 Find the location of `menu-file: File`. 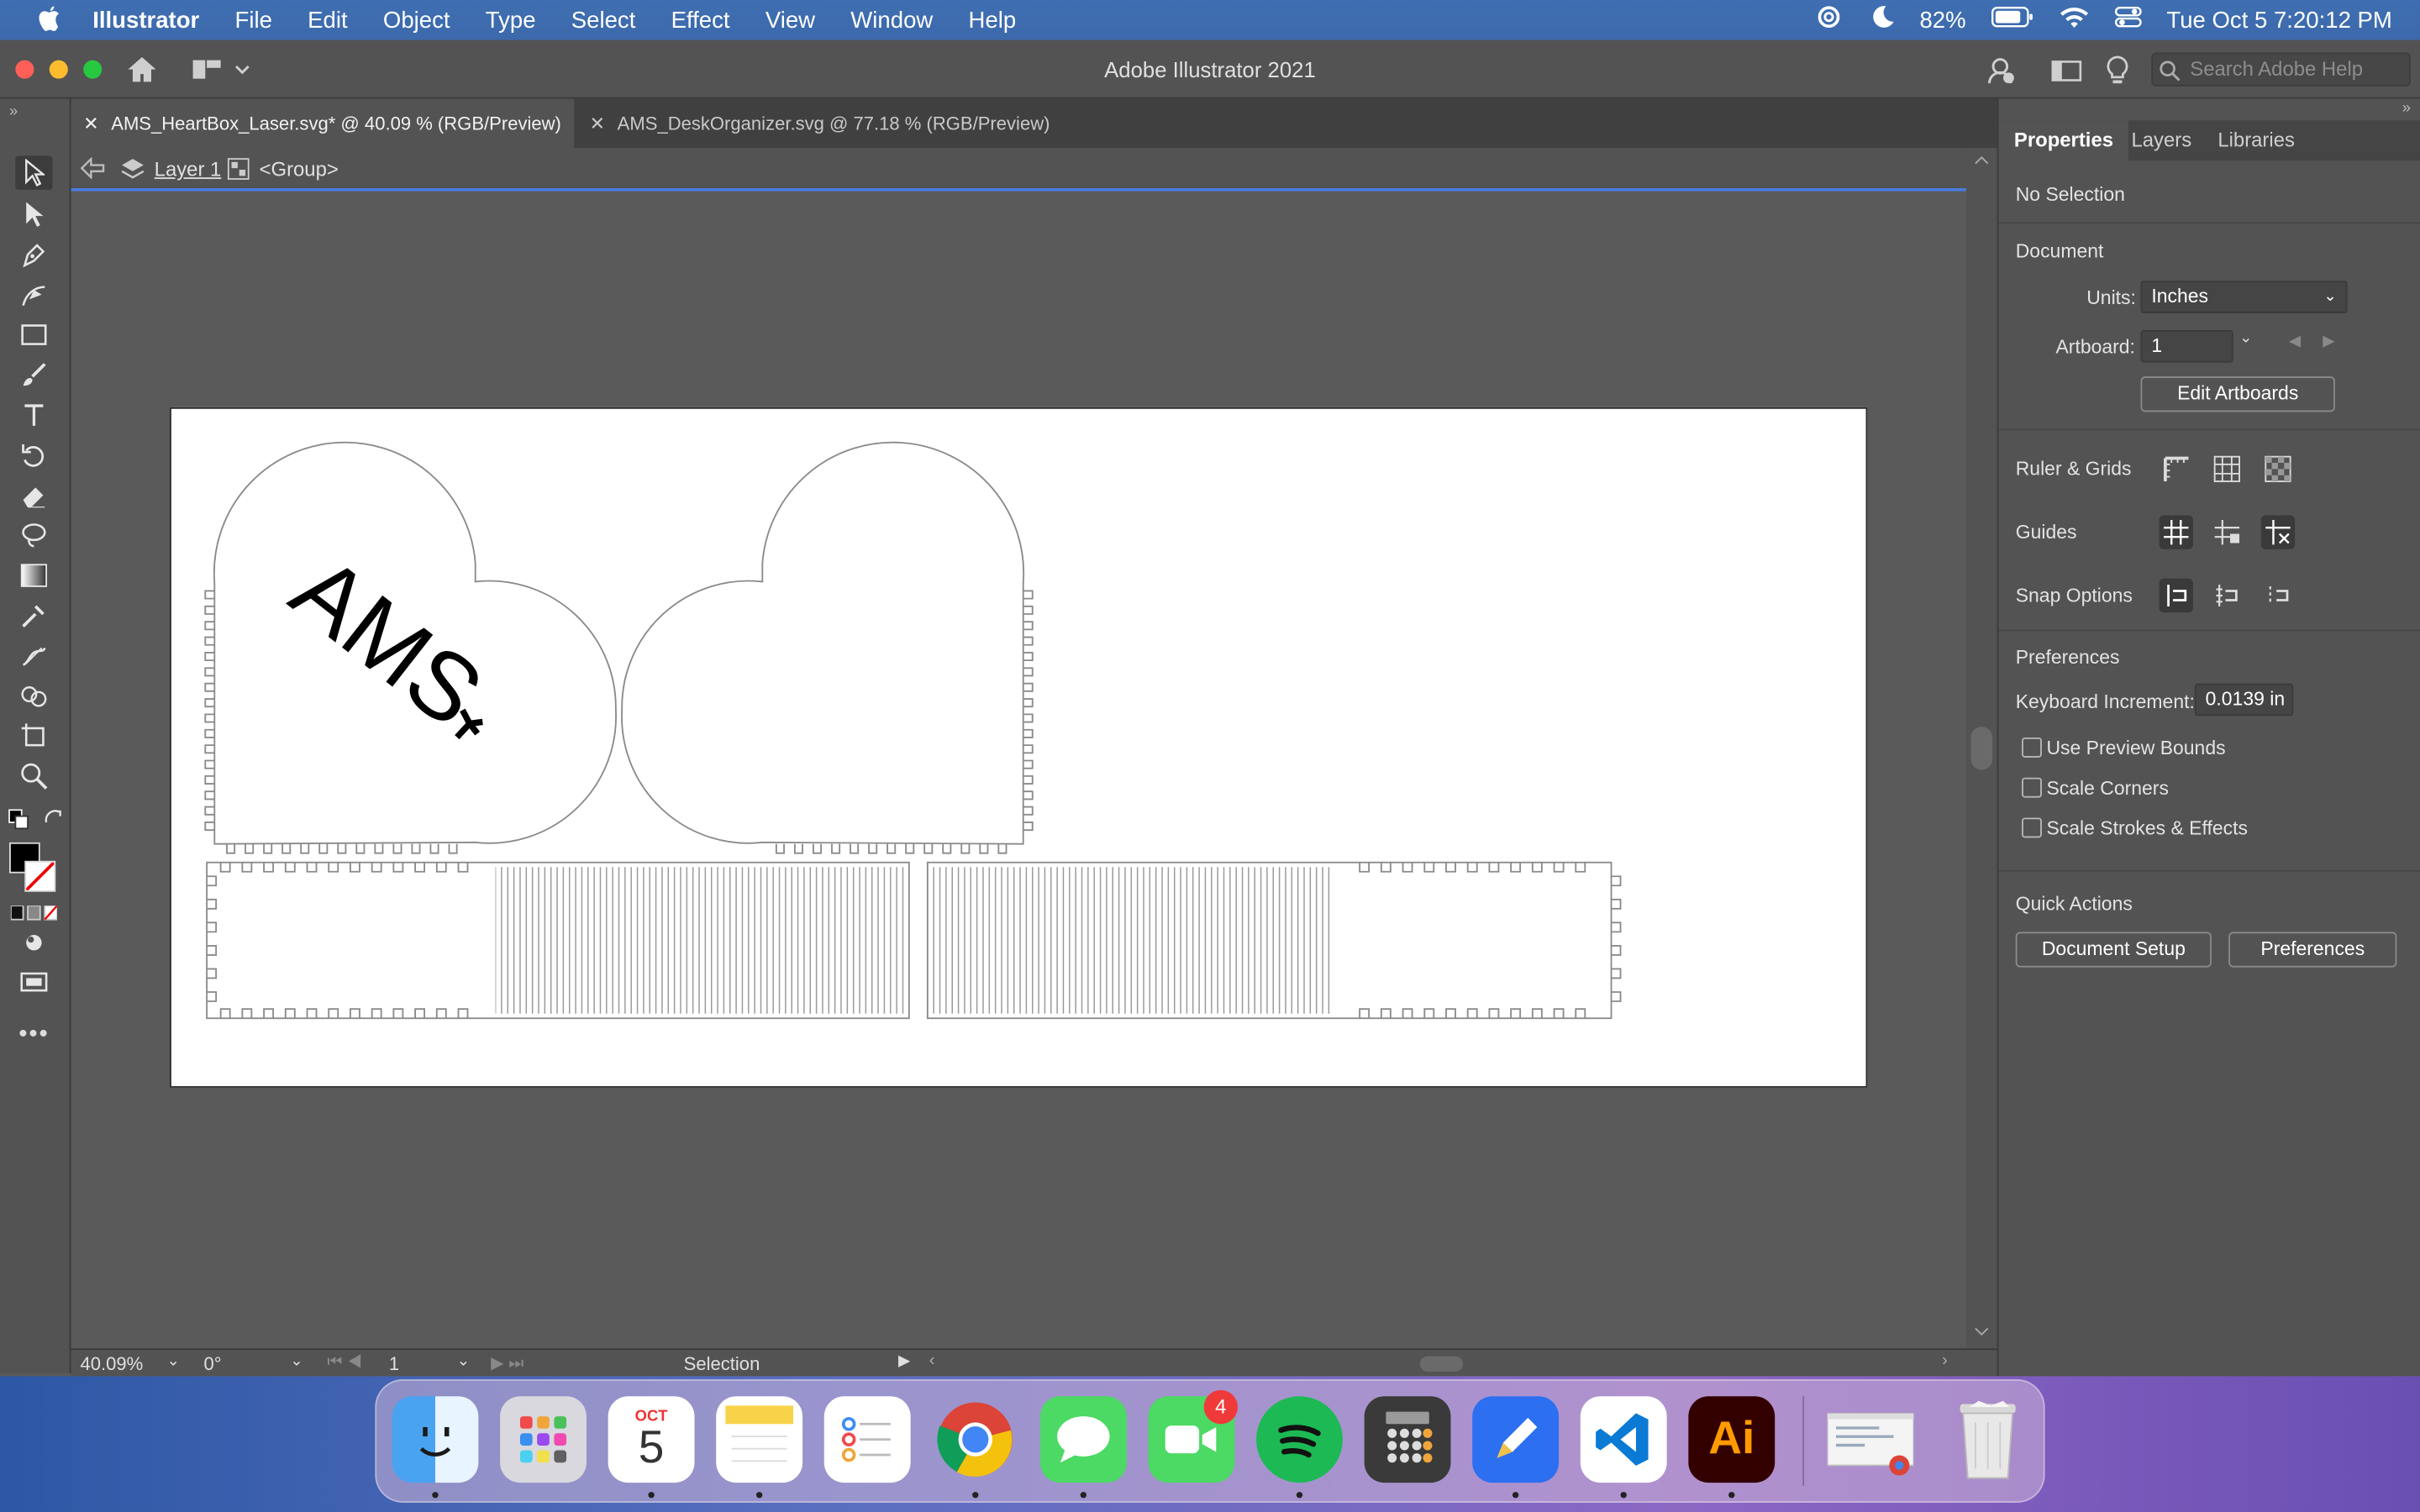

menu-file: File is located at coordinates (254, 20).